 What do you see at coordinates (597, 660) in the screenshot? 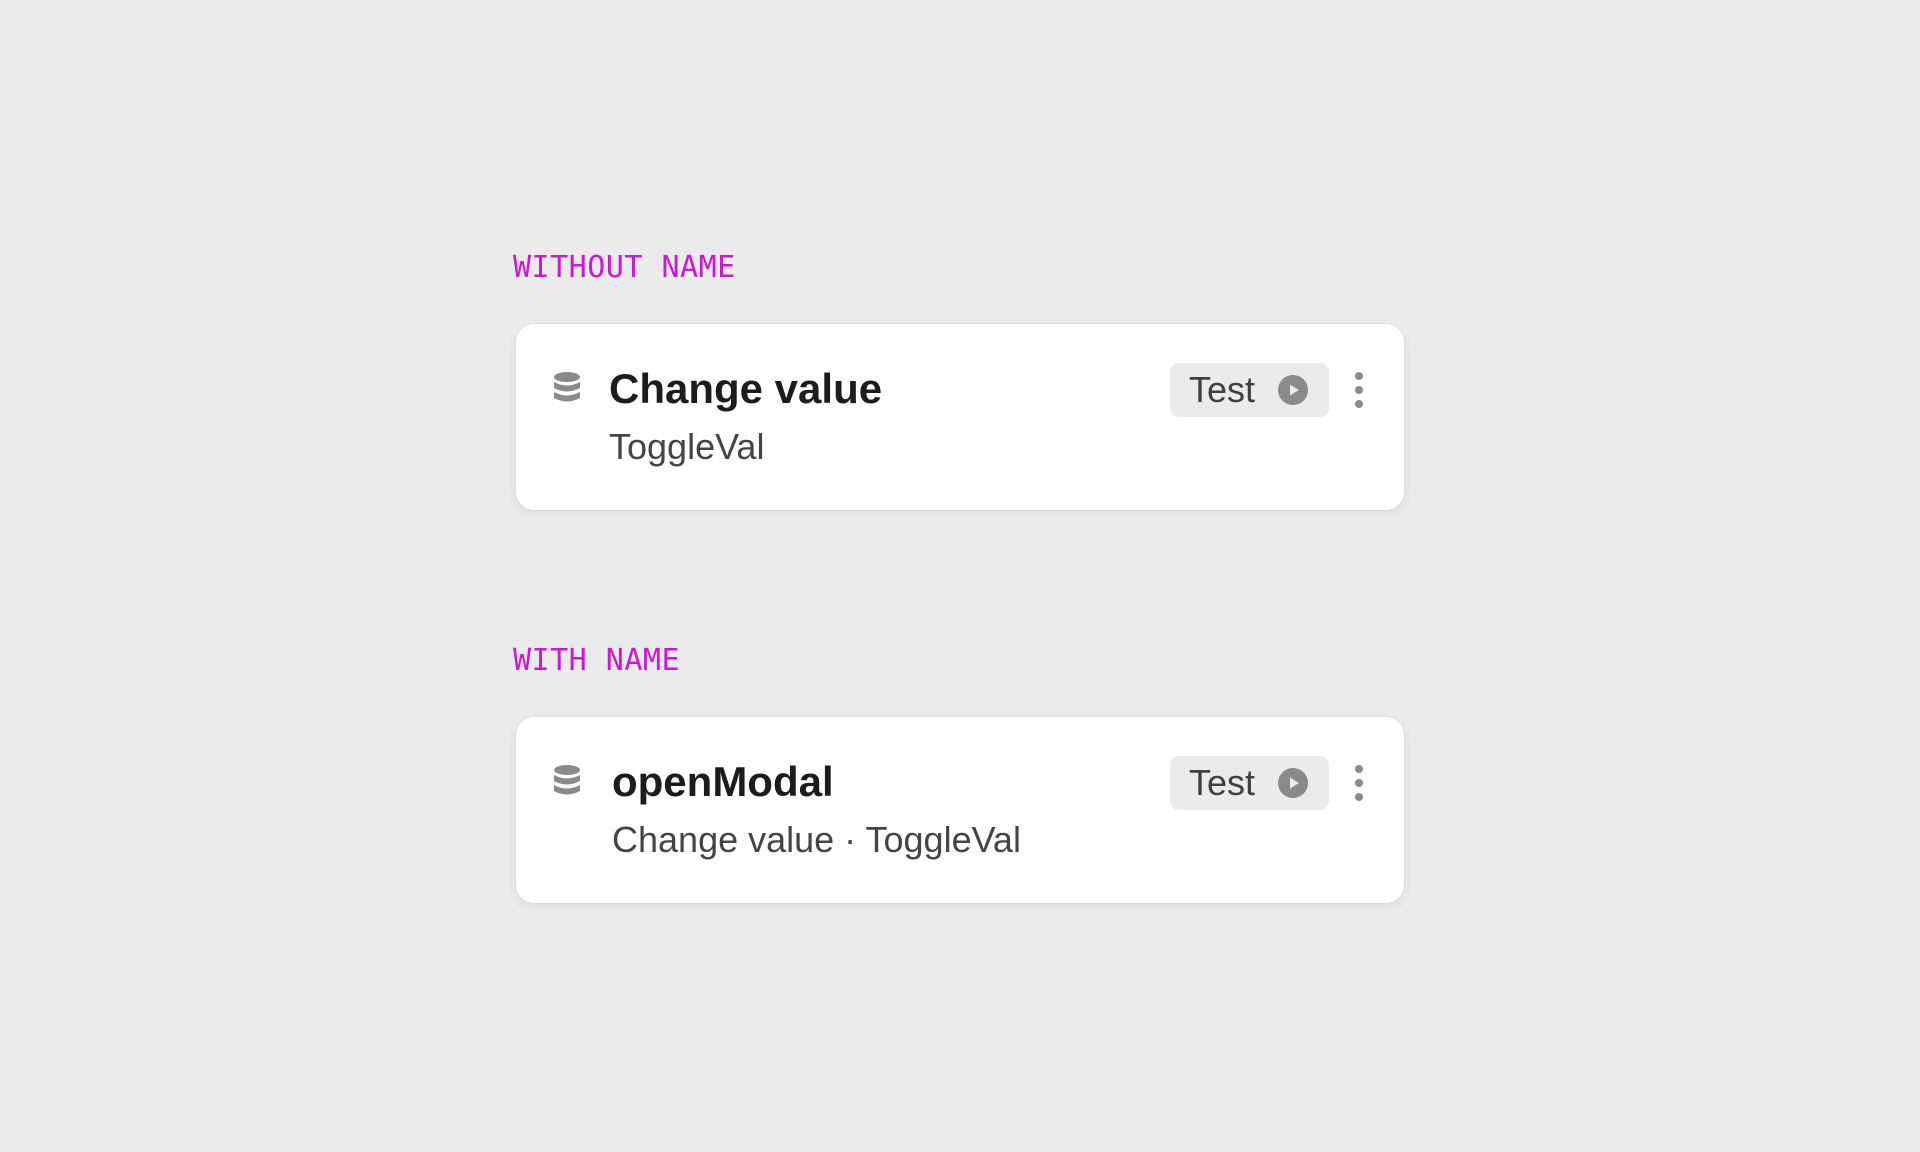
I see `section-label-with-name: WITH NAME` at bounding box center [597, 660].